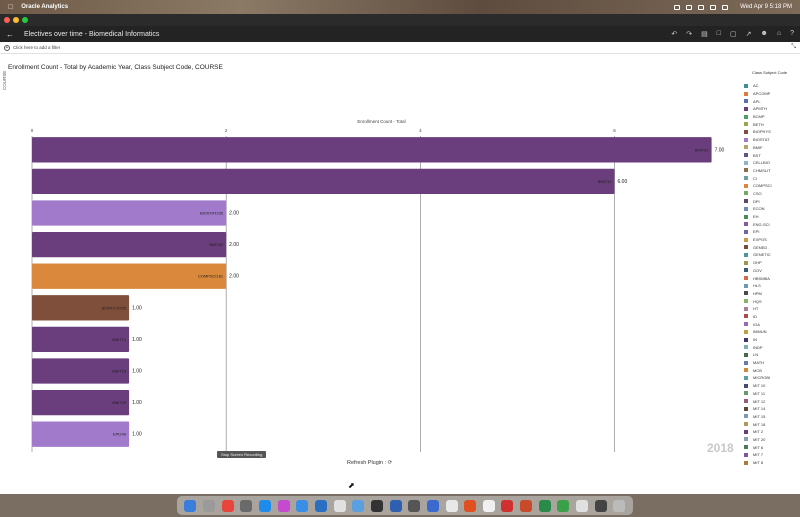 The width and height of the screenshot is (800, 517). Describe the element at coordinates (772, 324) in the screenshot. I see `legend-item: IGA` at that location.